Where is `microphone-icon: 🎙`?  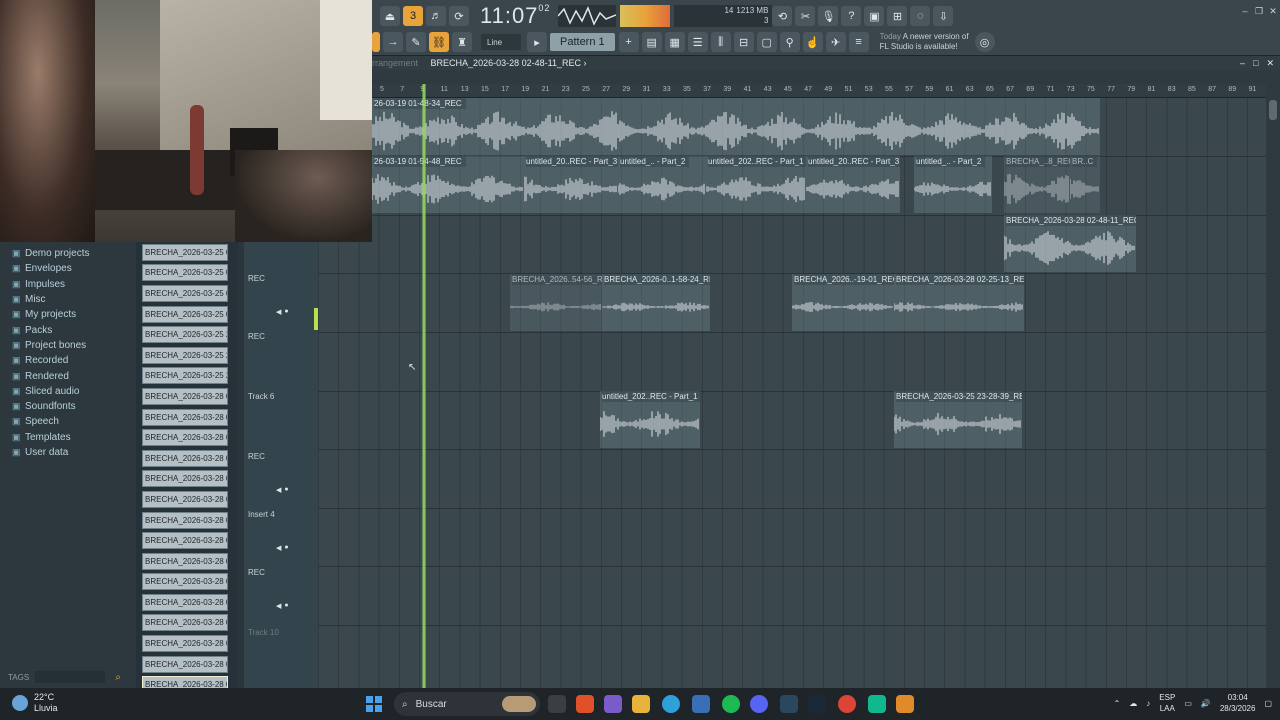 microphone-icon: 🎙 is located at coordinates (828, 16).